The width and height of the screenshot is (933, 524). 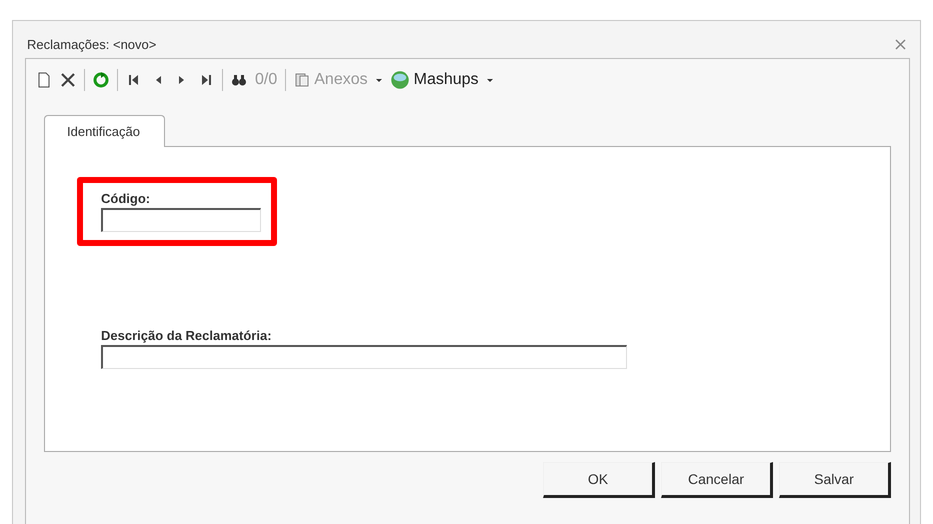 I want to click on field-label: Descrição da Reclamatória:, so click(x=187, y=335).